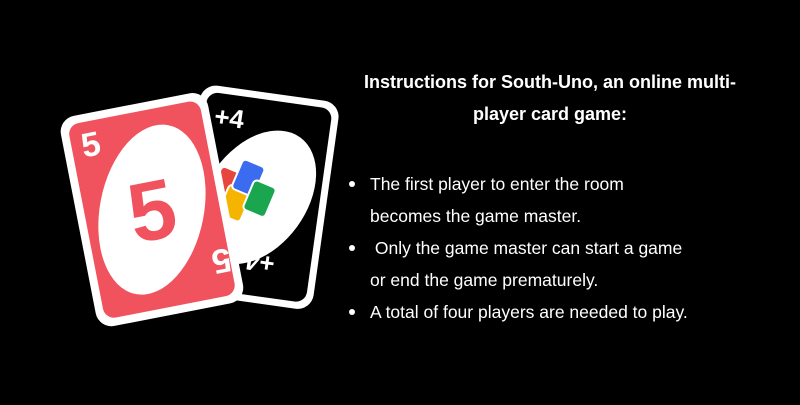 Image resolution: width=800 pixels, height=405 pixels. I want to click on rule-2-line-2: or end the game prematurely., so click(484, 280).